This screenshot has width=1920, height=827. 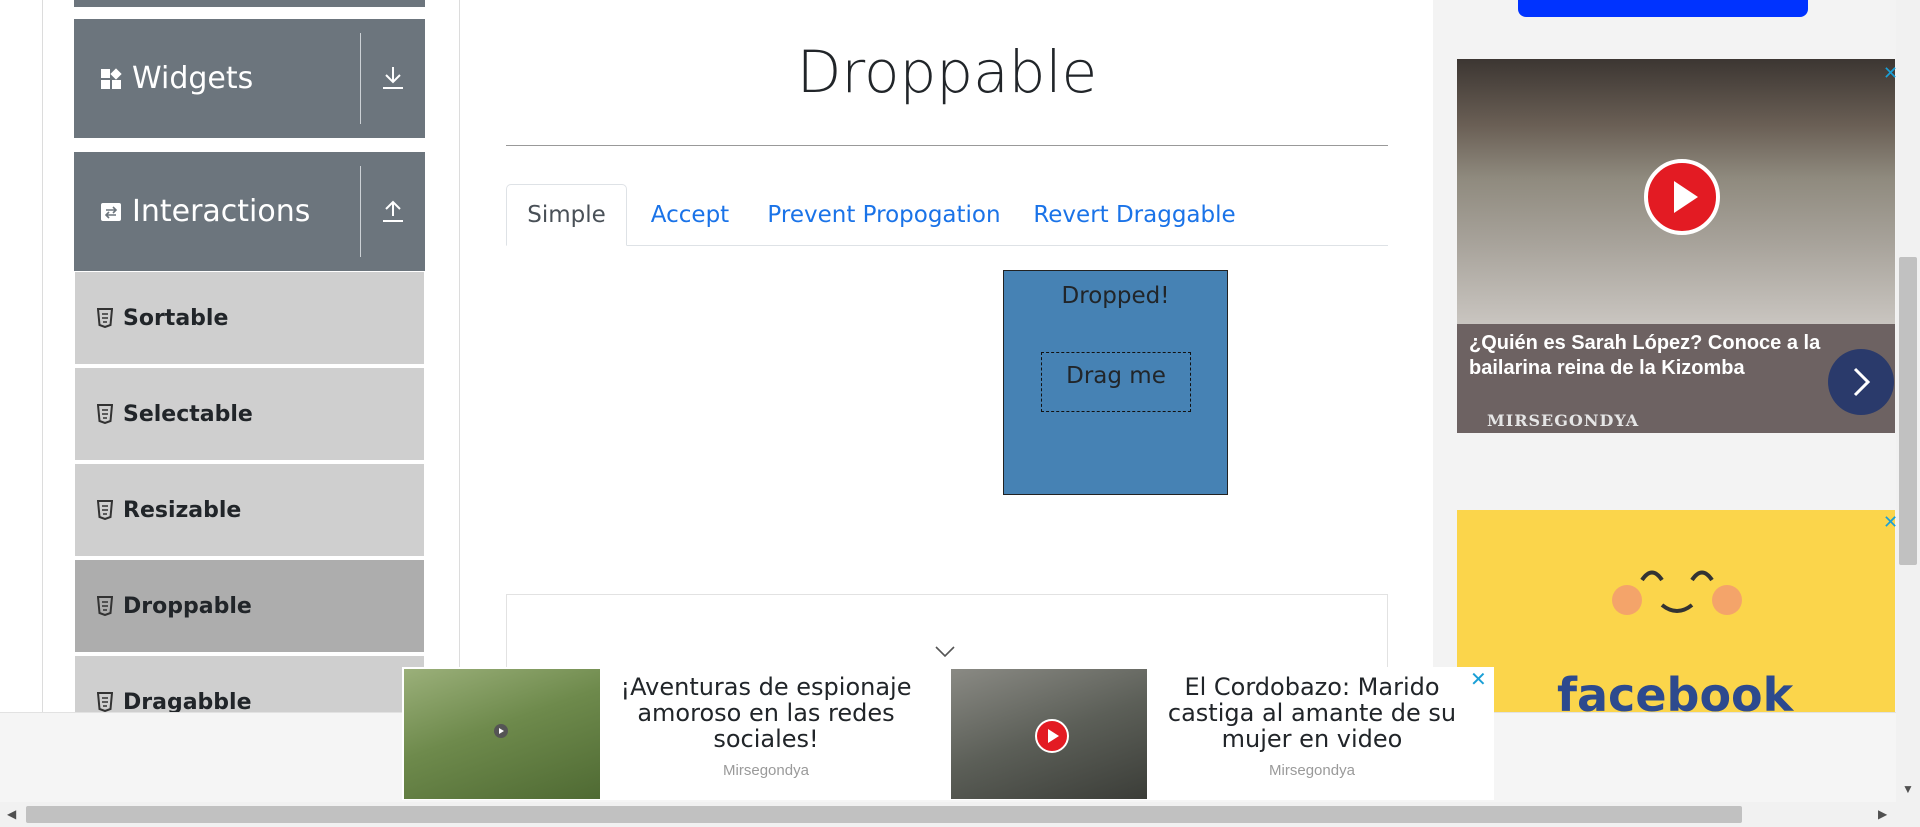 What do you see at coordinates (1563, 420) in the screenshot?
I see `ad-source: MIRSEGONDYA` at bounding box center [1563, 420].